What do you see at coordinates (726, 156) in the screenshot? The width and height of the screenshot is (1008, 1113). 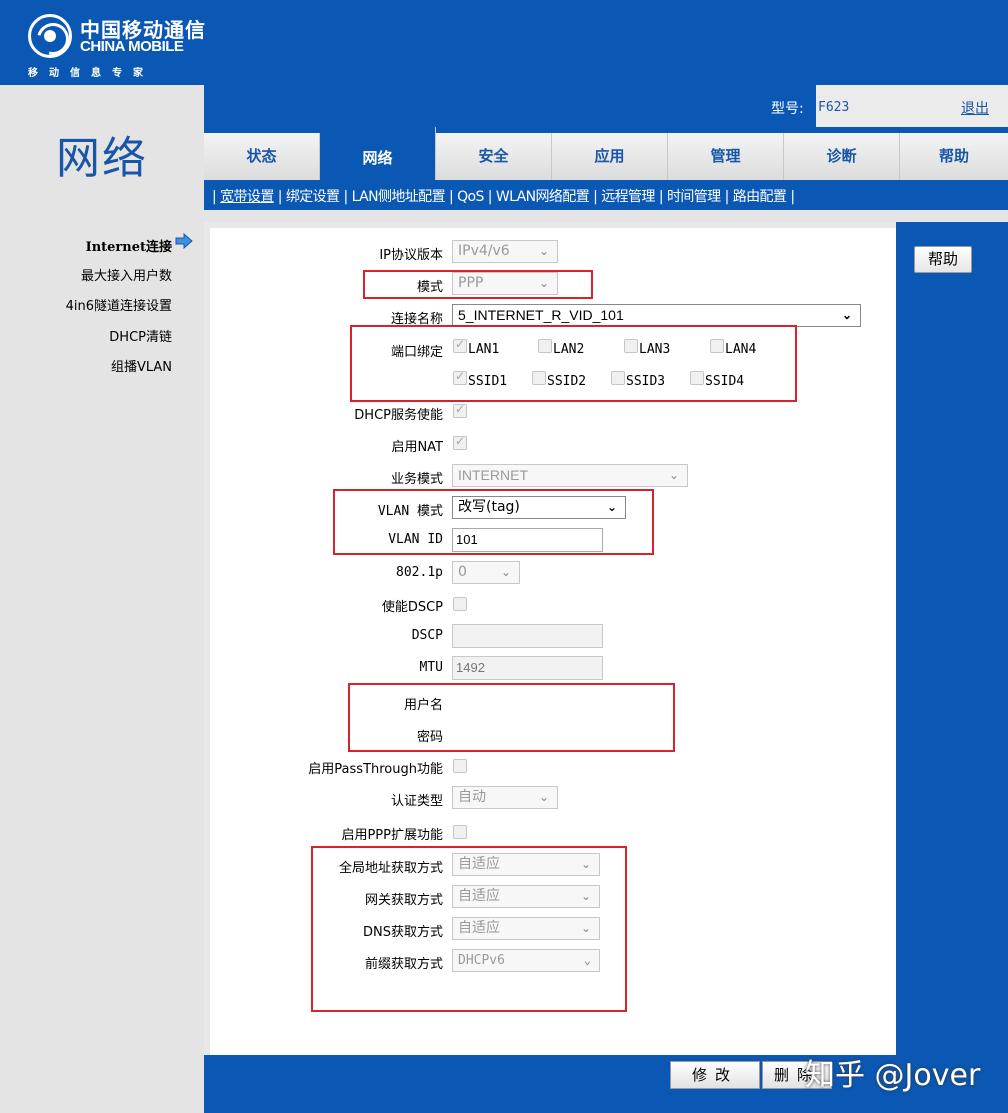 I see `tab-management: 管理` at bounding box center [726, 156].